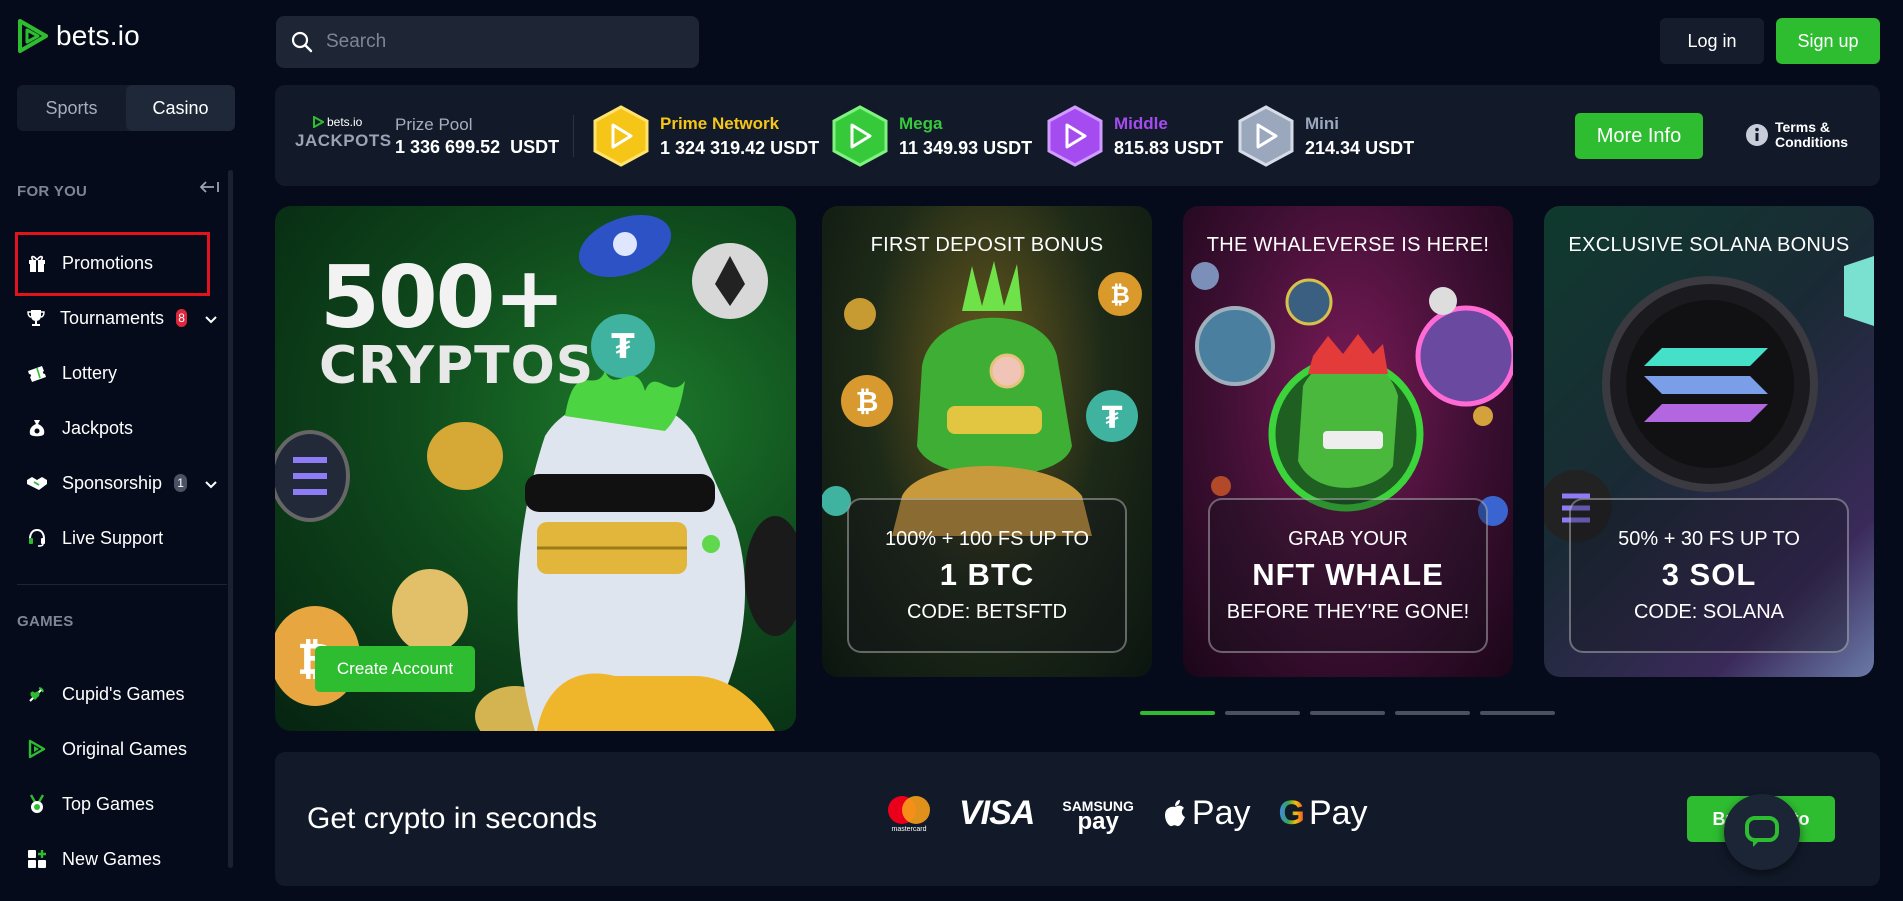 The height and width of the screenshot is (901, 1903). I want to click on jackpots-logo: bets.io JACKPOTS, so click(343, 133).